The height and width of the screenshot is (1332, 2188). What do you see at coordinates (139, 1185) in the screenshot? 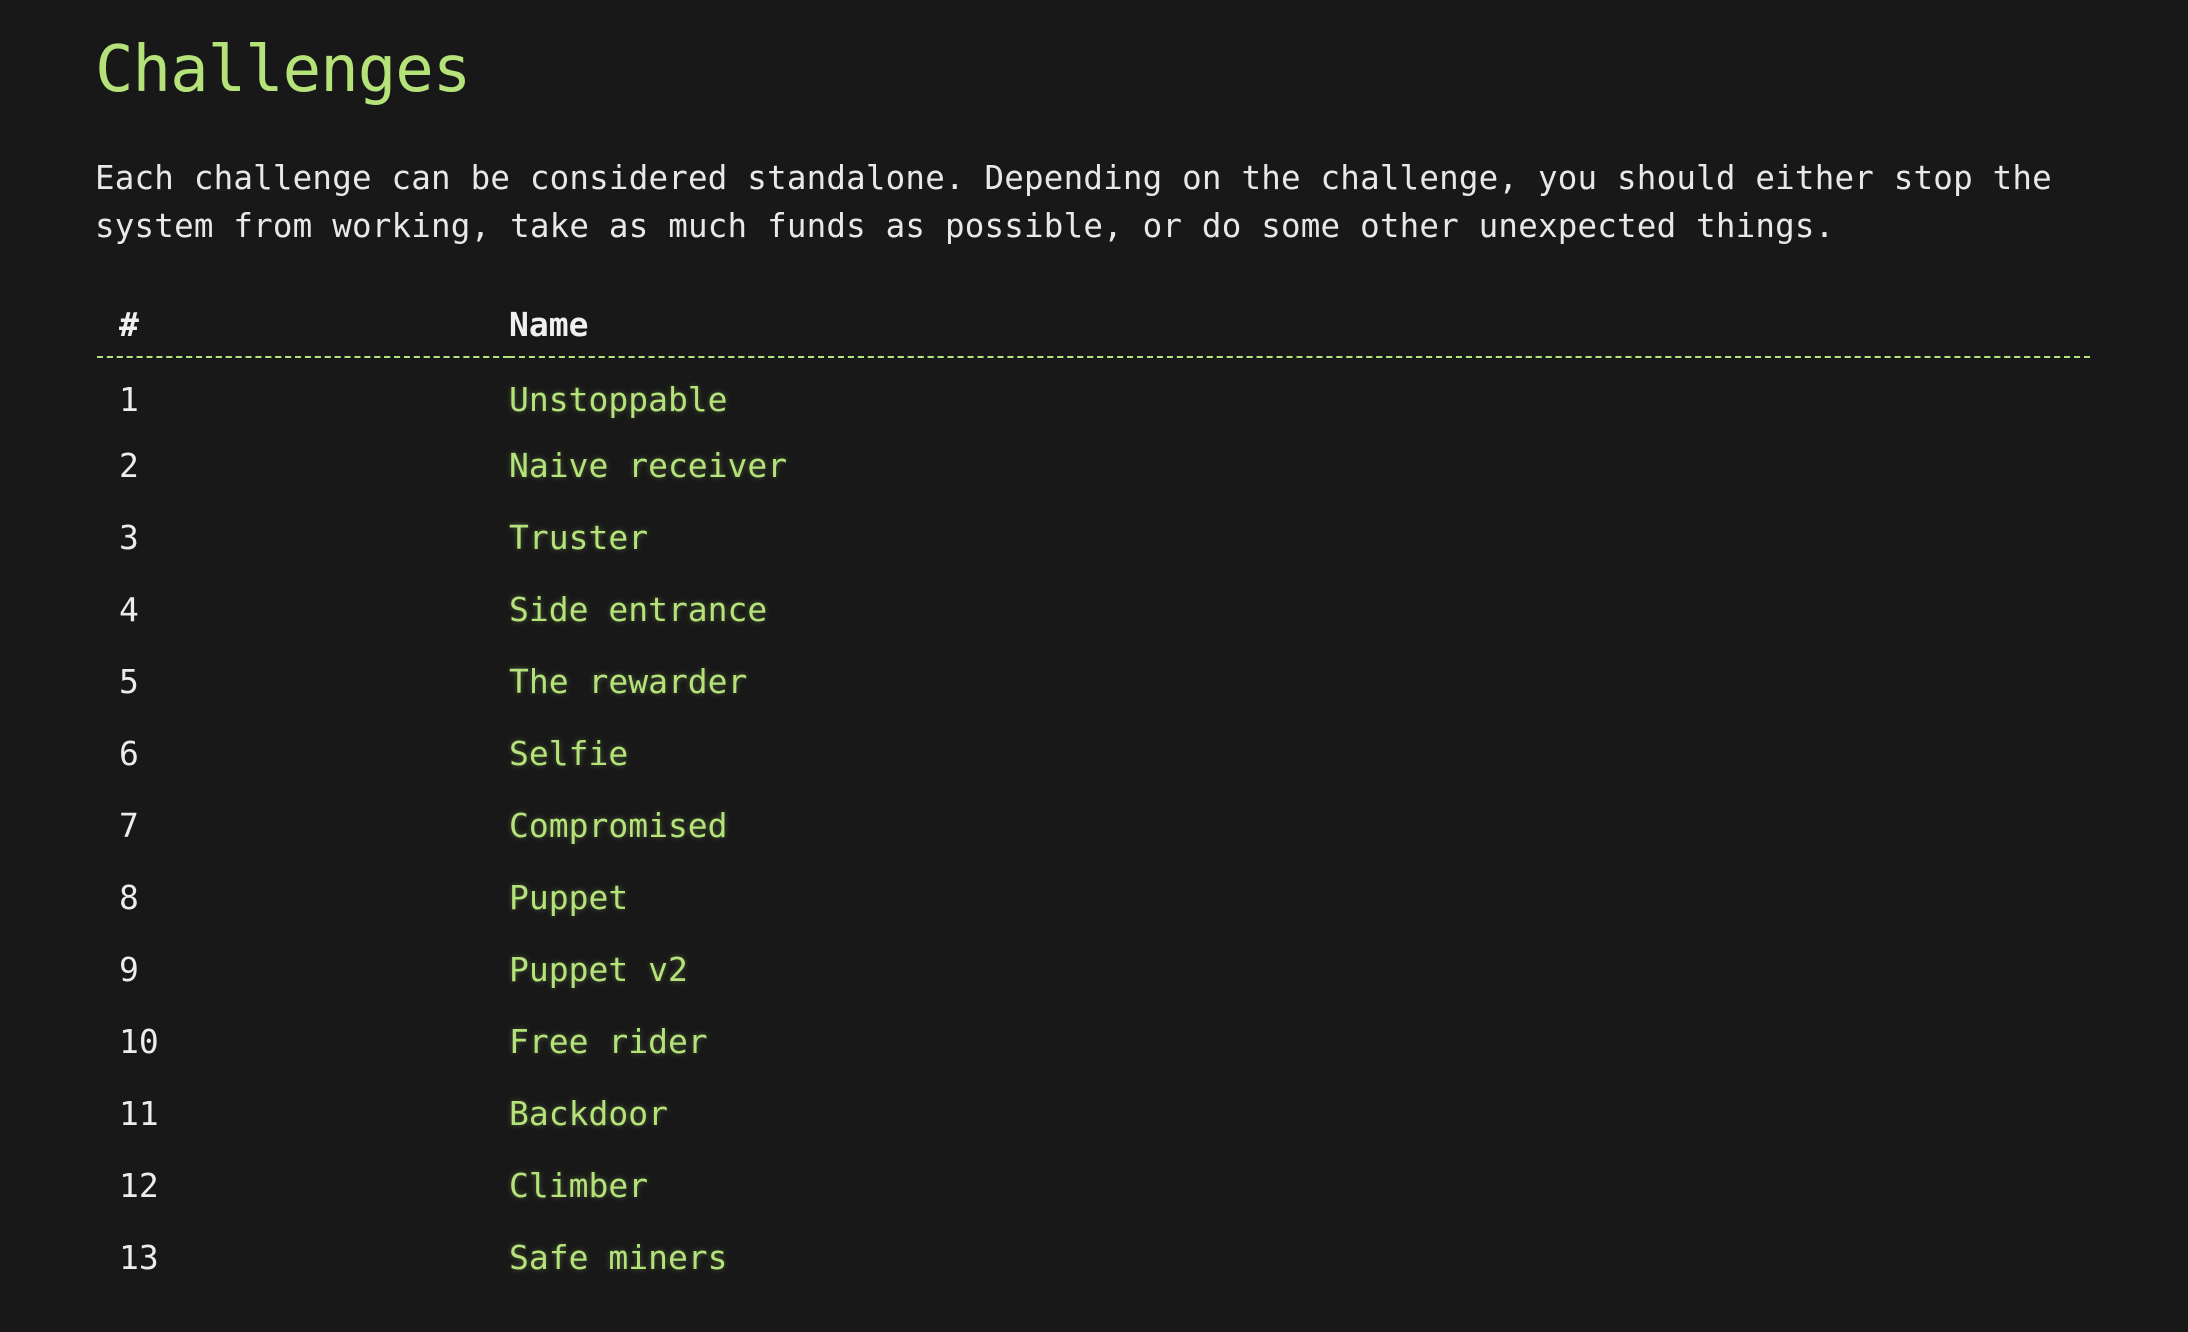
I see `challenge-number: 12` at bounding box center [139, 1185].